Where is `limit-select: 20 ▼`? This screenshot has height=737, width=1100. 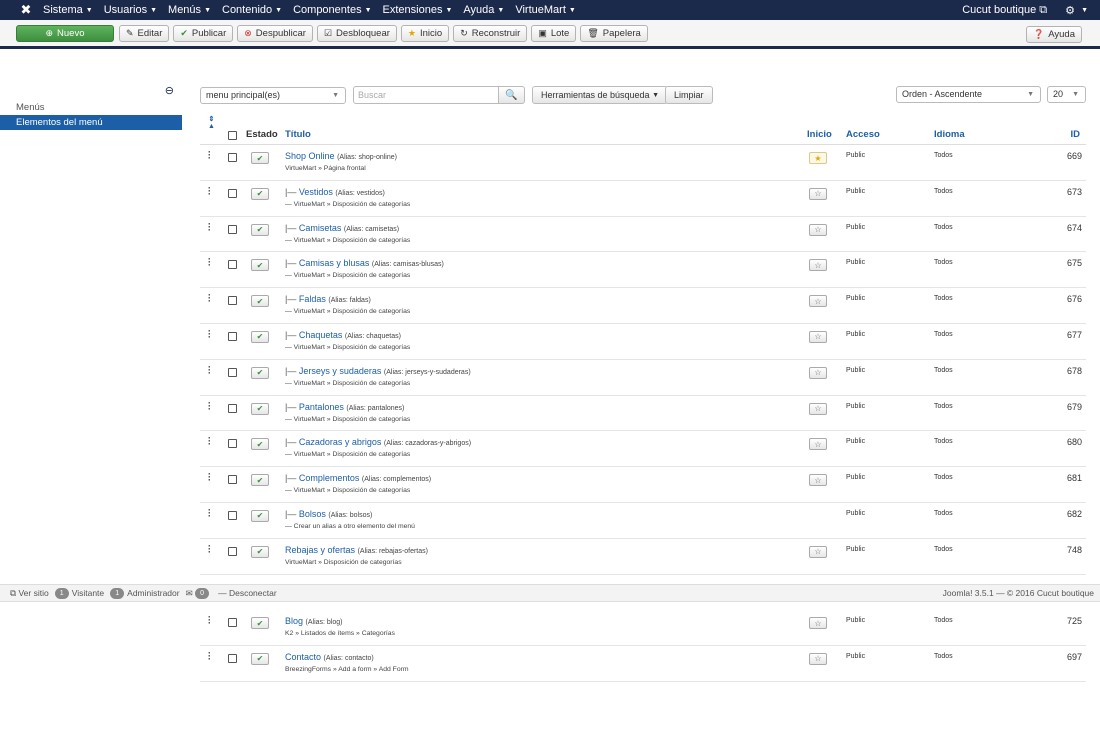
limit-select: 20 ▼ is located at coordinates (1066, 94).